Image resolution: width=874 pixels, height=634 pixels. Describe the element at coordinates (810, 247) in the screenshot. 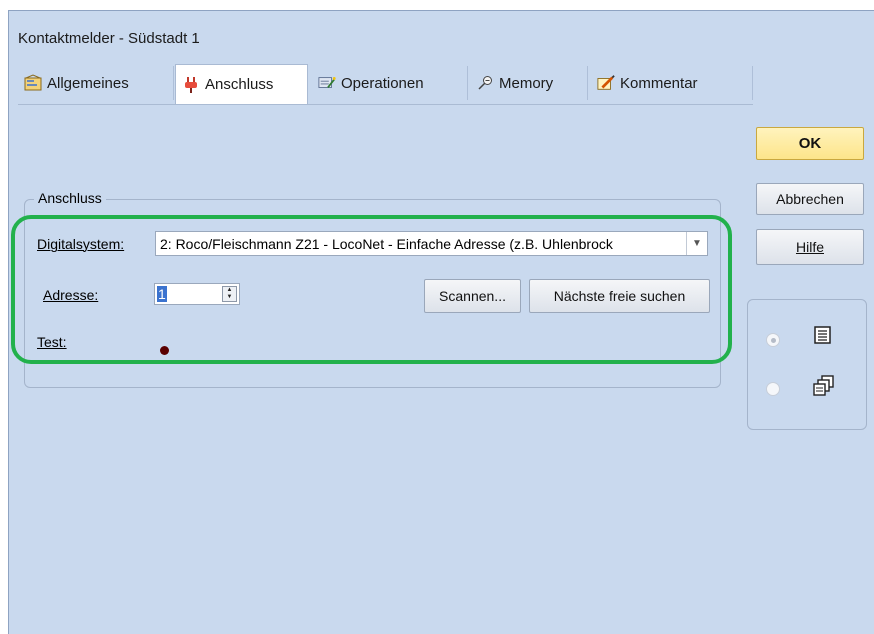

I see `help-button: Hilfe` at that location.